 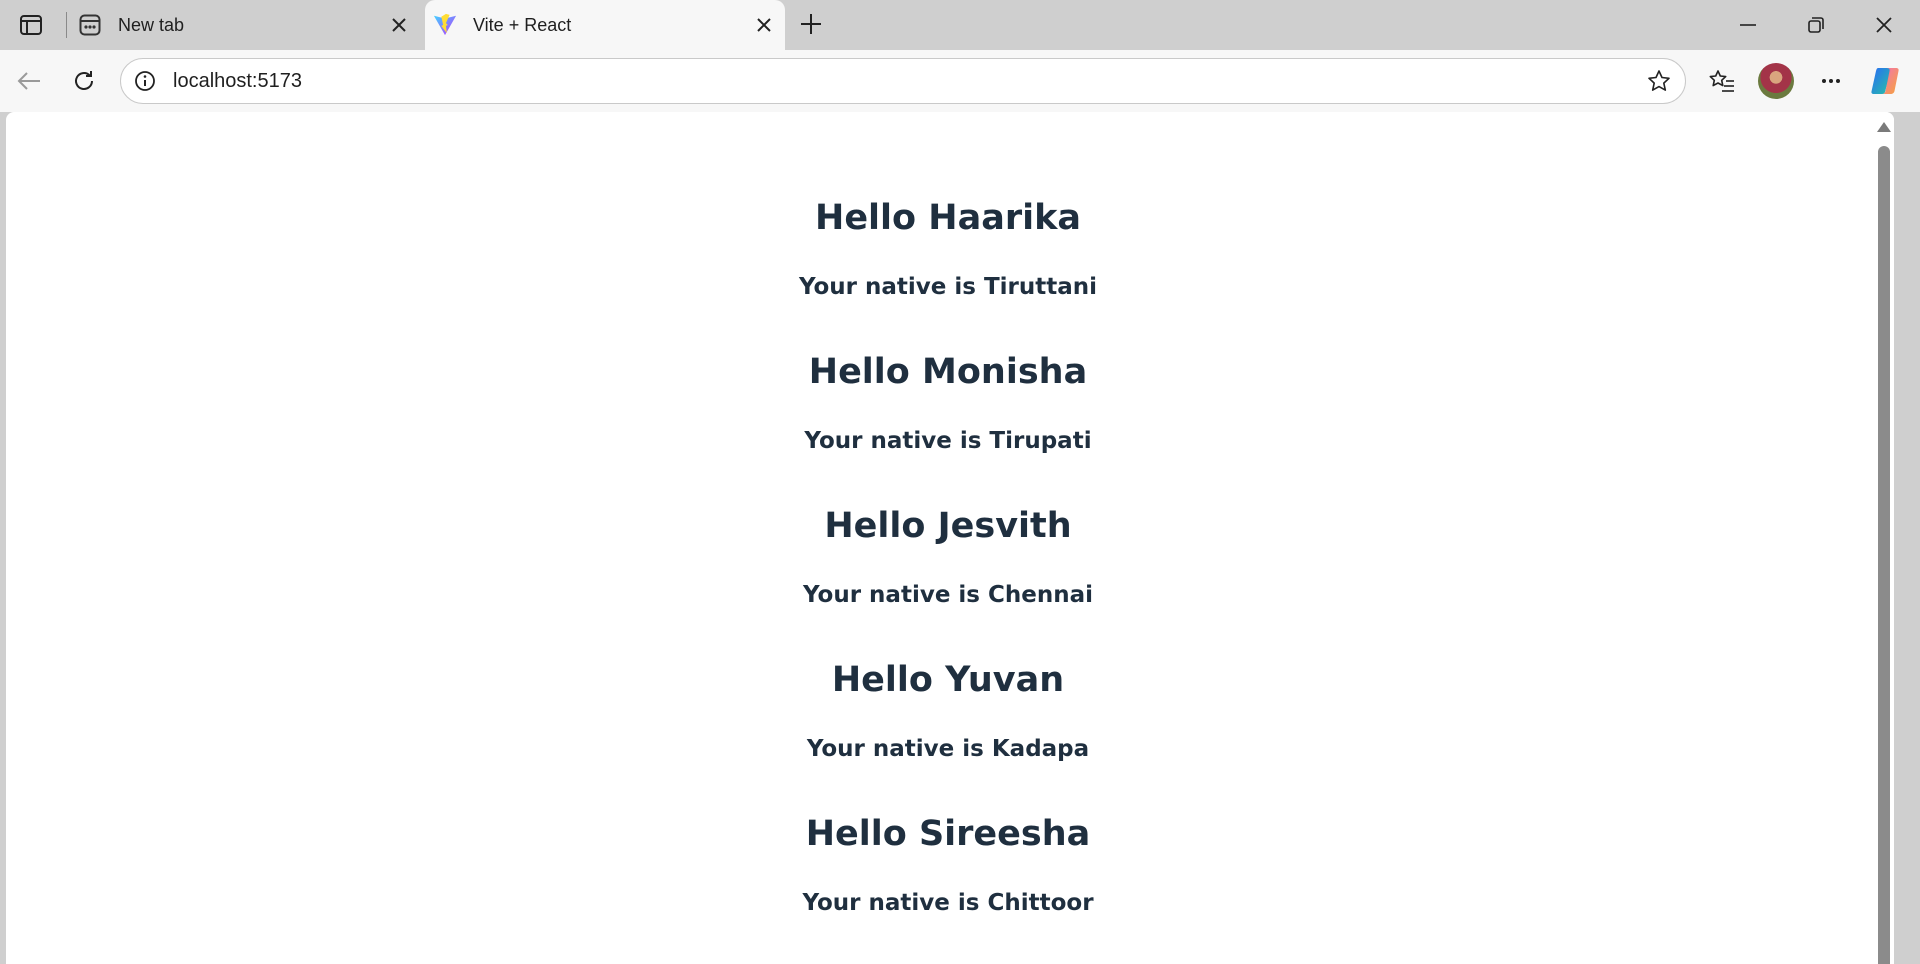 I want to click on person-block: Hello Jesvith Your native is Chennai, so click(x=948, y=557).